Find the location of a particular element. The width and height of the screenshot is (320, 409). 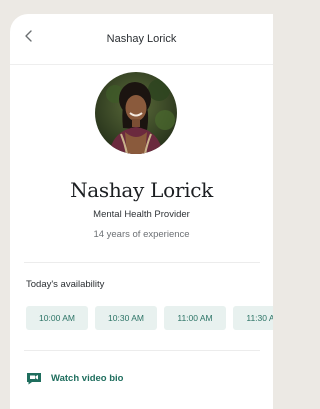

avatar is located at coordinates (136, 113).